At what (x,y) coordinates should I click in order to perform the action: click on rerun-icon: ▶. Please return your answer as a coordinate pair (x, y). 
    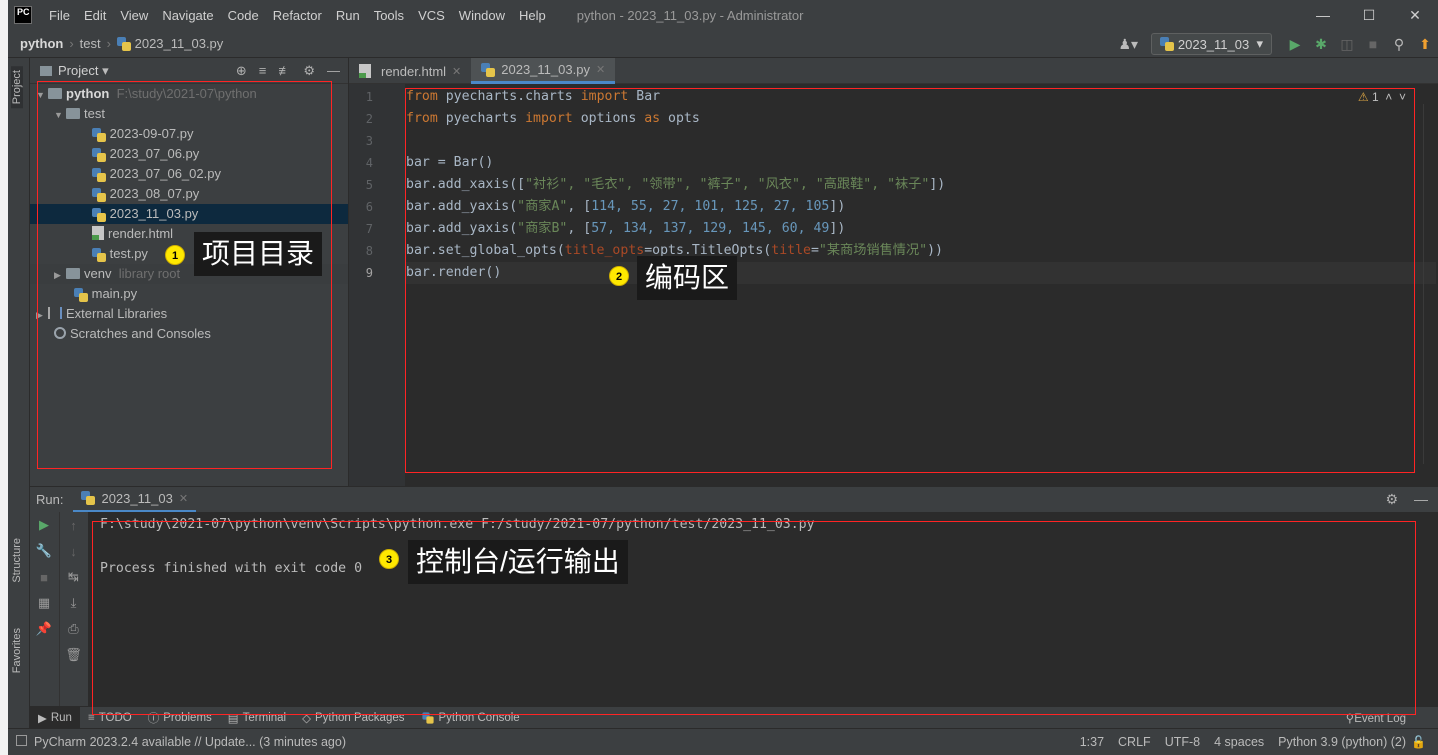
    Looking at the image, I should click on (44, 525).